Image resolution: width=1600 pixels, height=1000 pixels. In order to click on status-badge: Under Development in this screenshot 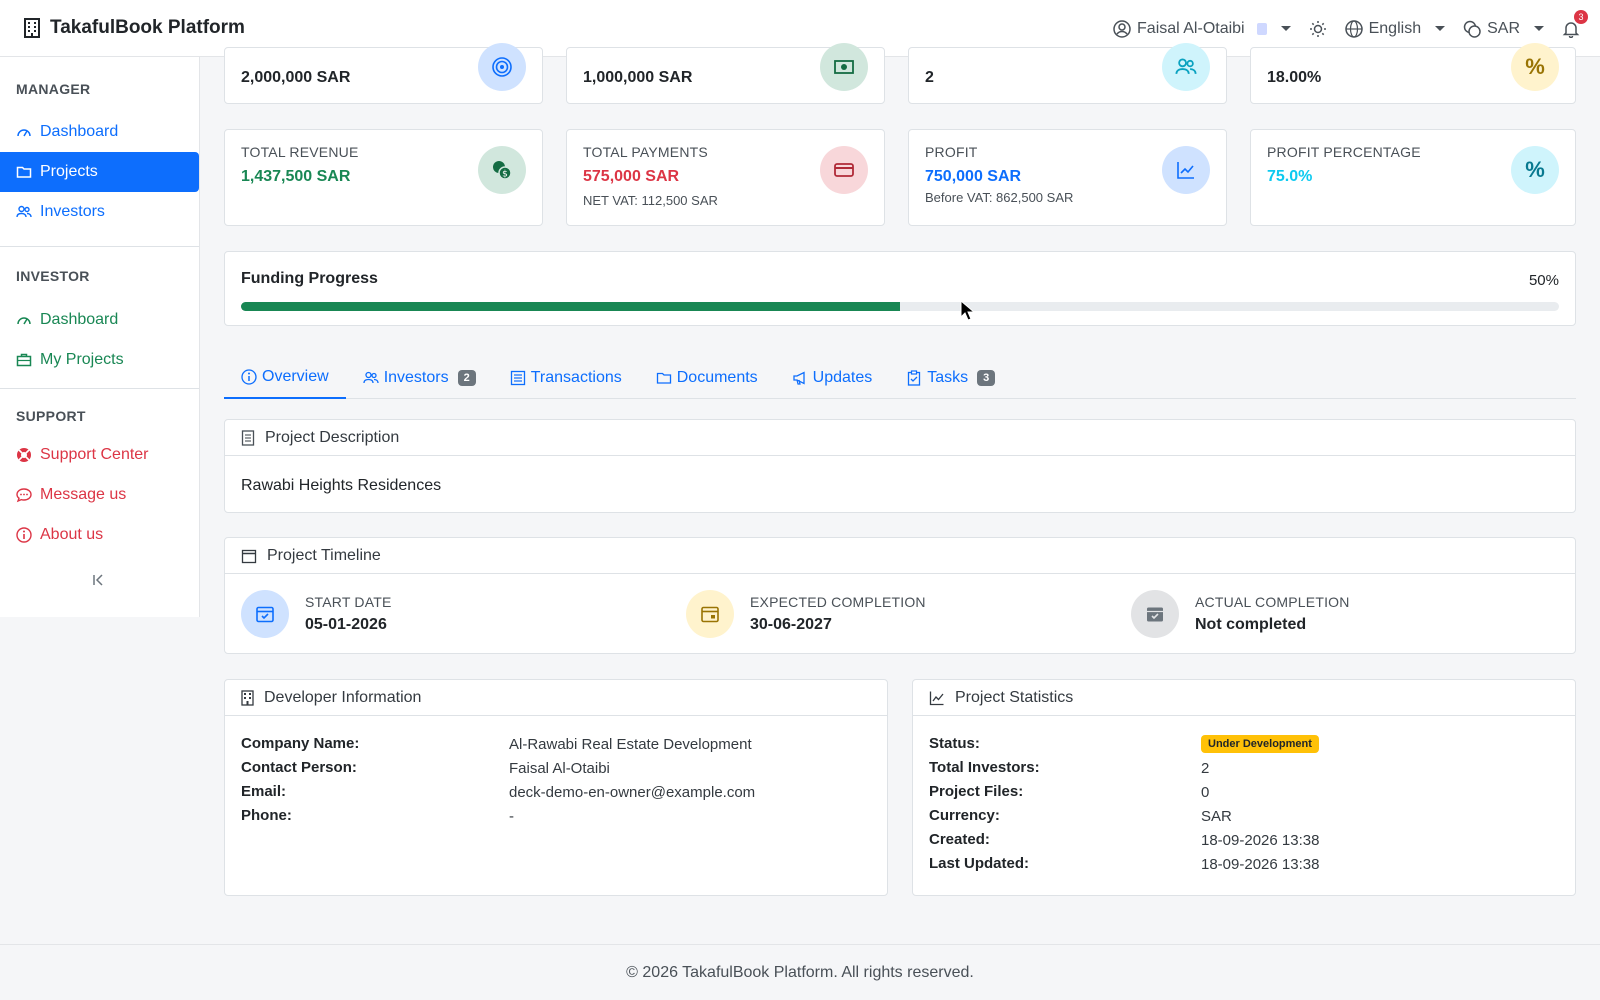, I will do `click(1260, 744)`.